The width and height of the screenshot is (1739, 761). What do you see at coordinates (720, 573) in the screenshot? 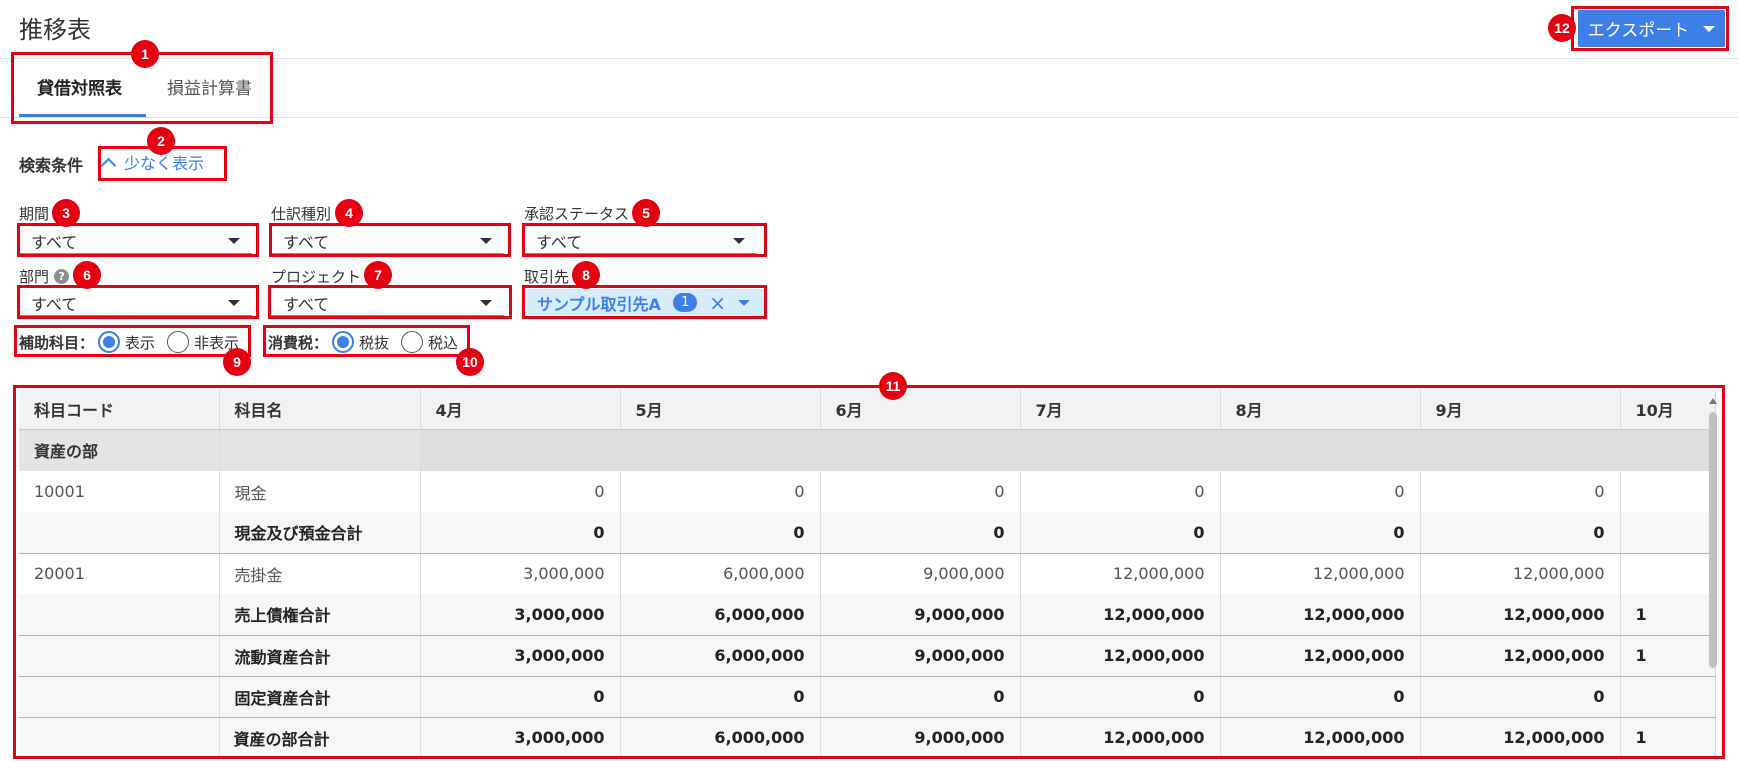
I see `value-cell: 6,000,000` at bounding box center [720, 573].